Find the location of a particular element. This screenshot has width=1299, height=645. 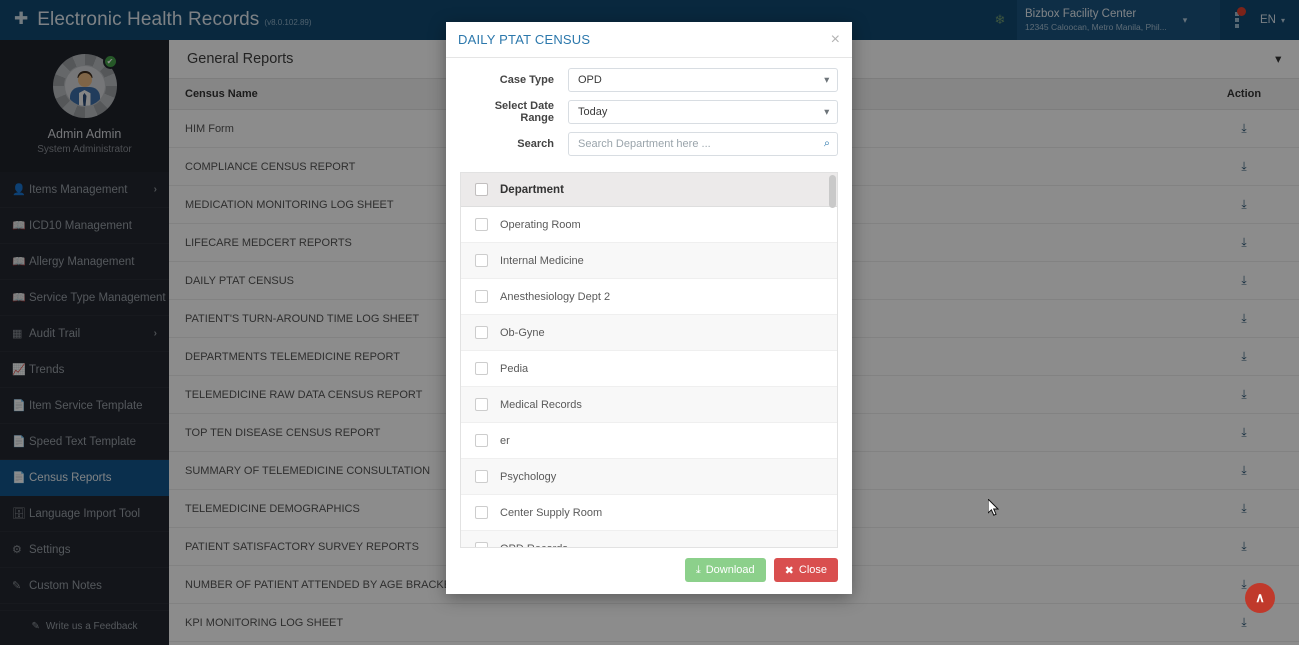

field-search: Search ⌕ is located at coordinates (649, 144).